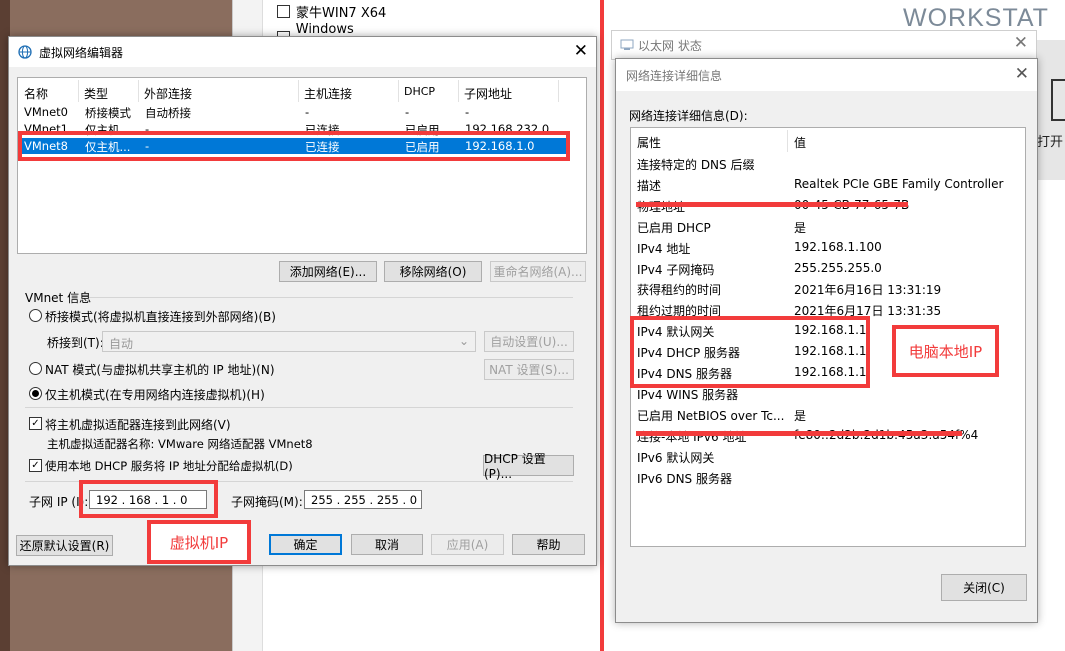 The height and width of the screenshot is (651, 1065). I want to click on network-adapter-icon, so click(627, 44).